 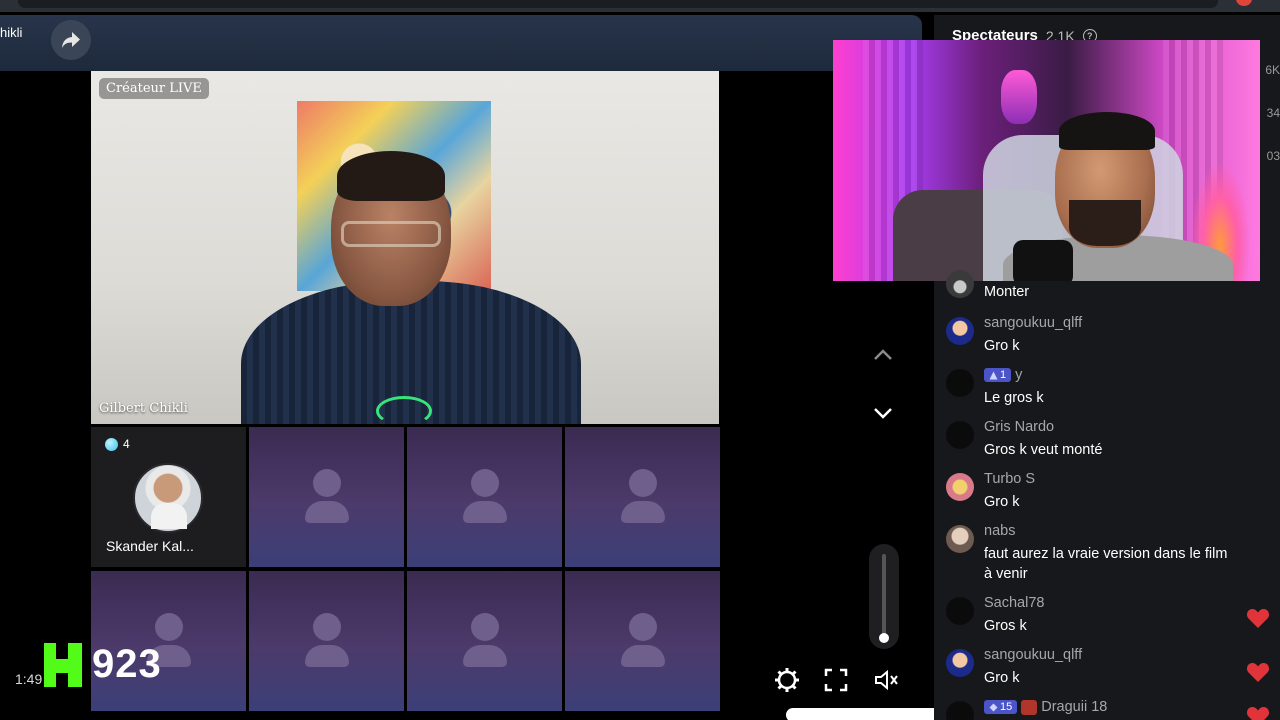 I want to click on message-text: Gros k, so click(x=1005, y=626).